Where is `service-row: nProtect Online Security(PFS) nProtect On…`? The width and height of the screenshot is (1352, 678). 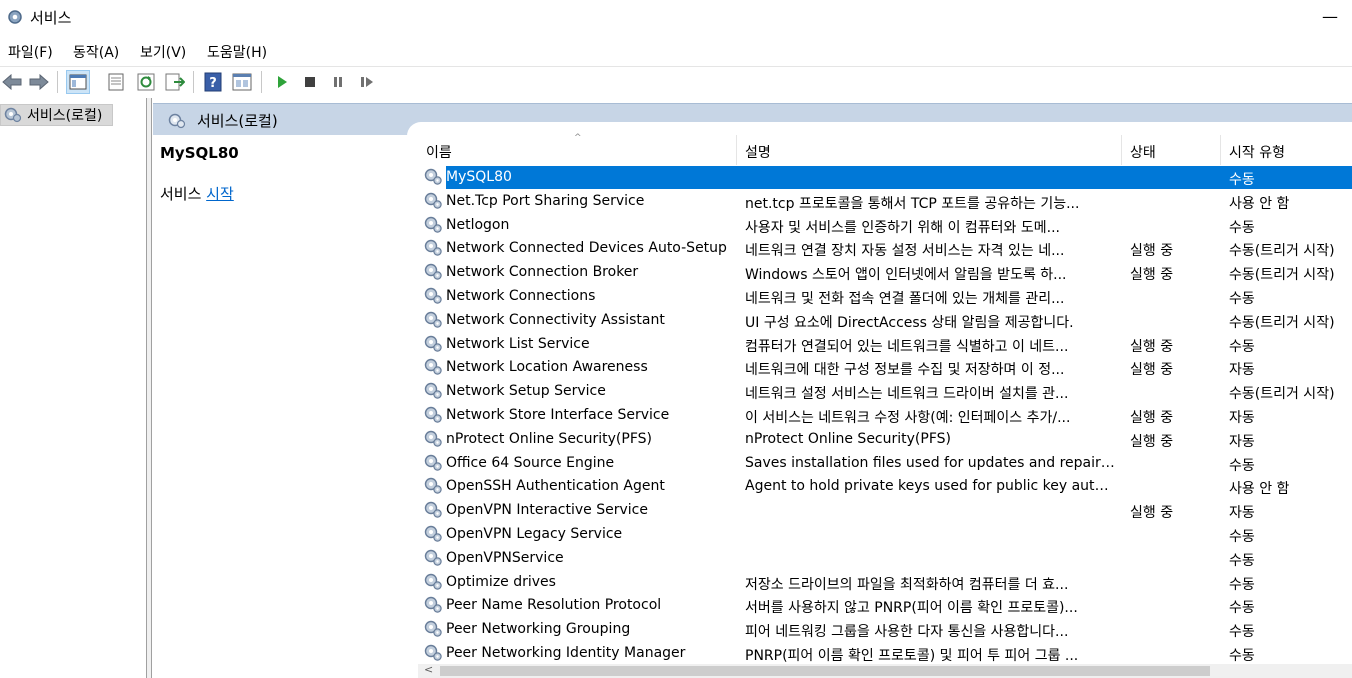 service-row: nProtect Online Security(PFS) nProtect On… is located at coordinates (885, 439).